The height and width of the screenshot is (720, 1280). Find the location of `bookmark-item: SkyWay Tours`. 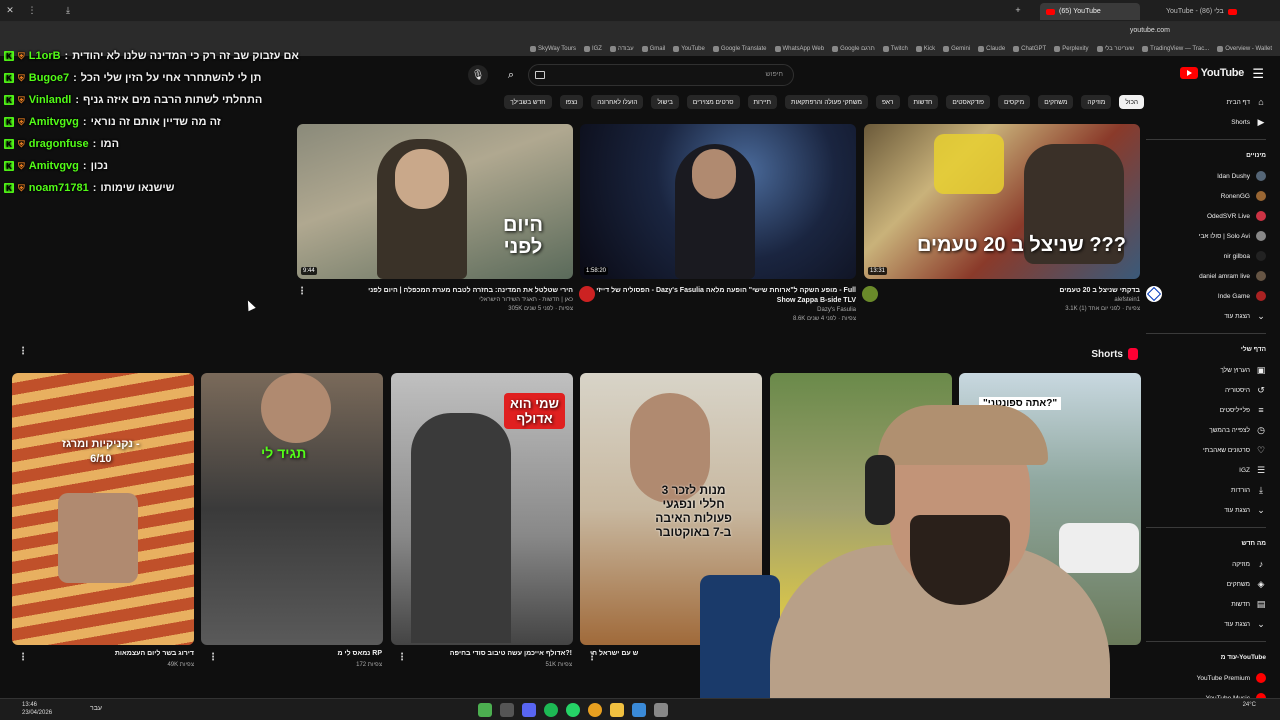

bookmark-item: SkyWay Tours is located at coordinates (552, 49).